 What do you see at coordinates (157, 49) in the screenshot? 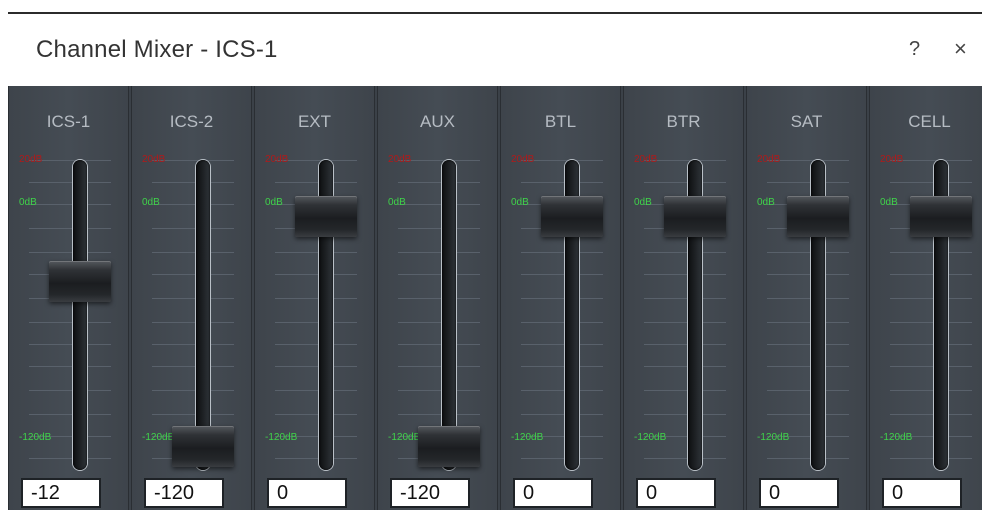
I see `window-title: Channel Mixer - ICS-1` at bounding box center [157, 49].